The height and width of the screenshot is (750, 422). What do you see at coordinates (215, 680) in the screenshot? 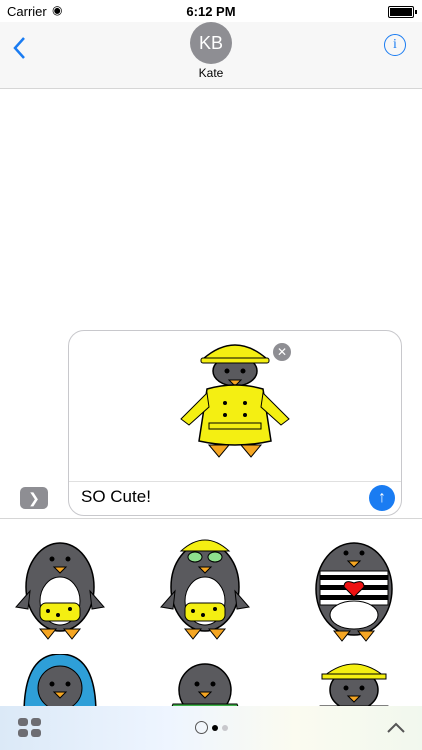
I see `sticker-penguin-green-coat` at bounding box center [215, 680].